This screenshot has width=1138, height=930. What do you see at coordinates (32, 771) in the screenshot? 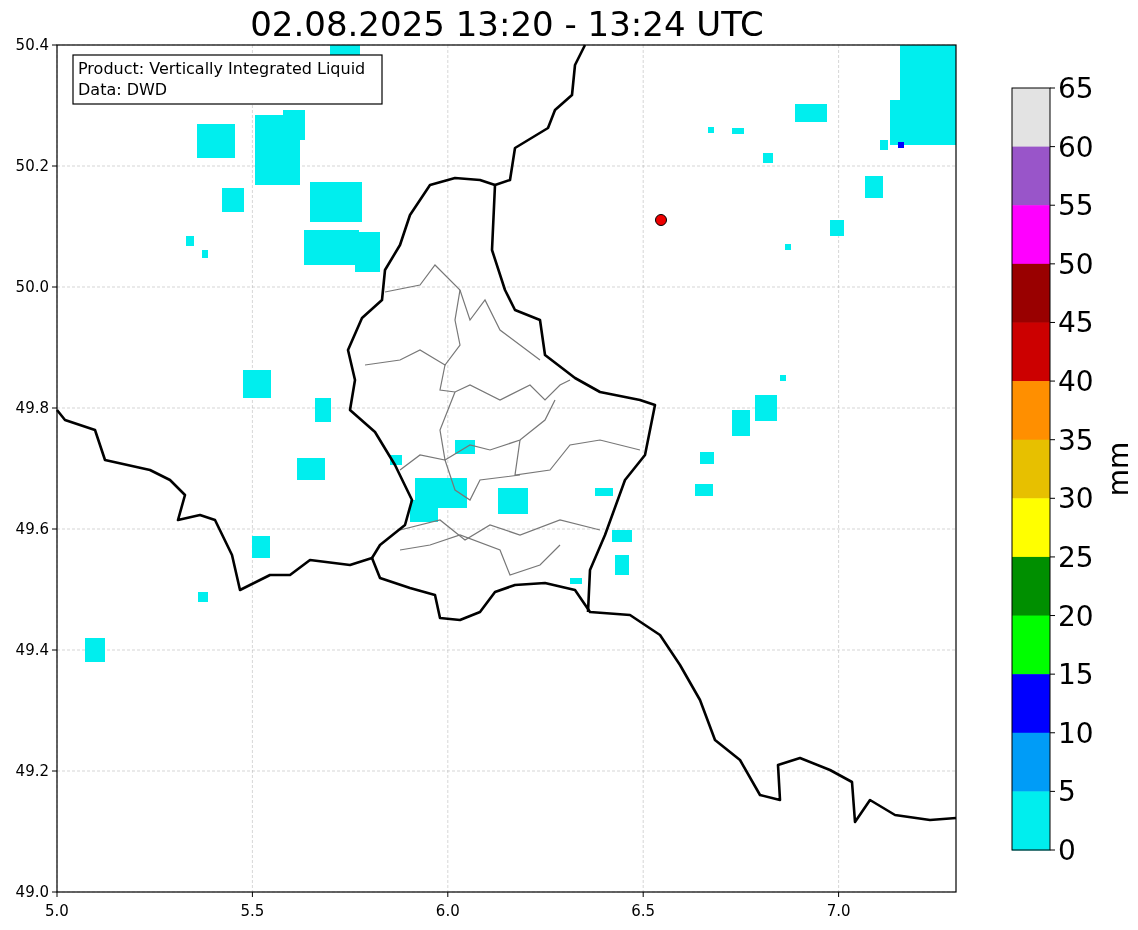
I see `y-tick-label: 49.2` at bounding box center [32, 771].